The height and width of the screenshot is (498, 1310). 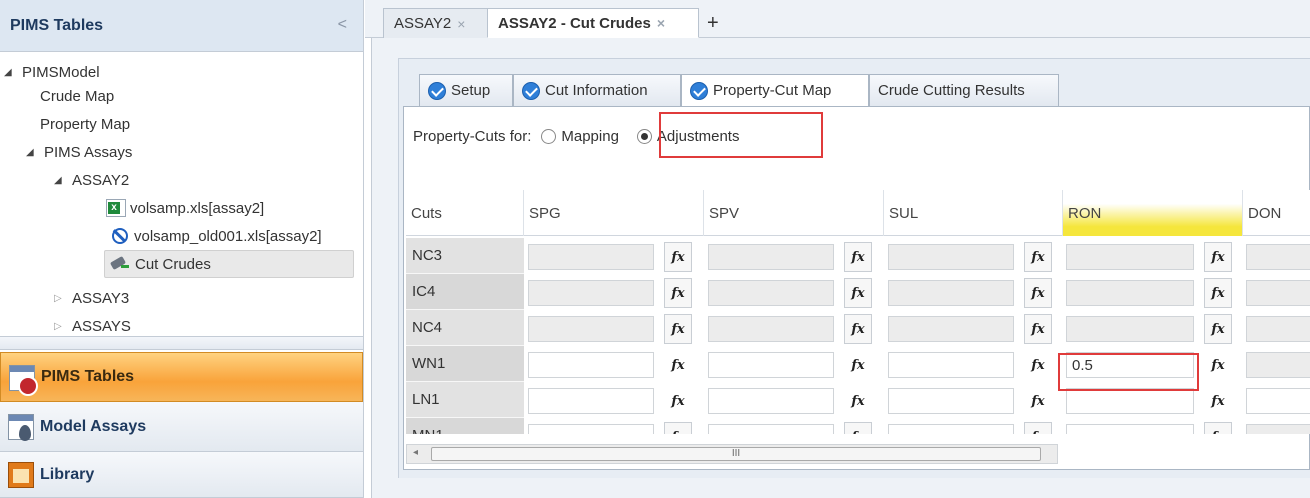 I want to click on tab-setup: Setup, so click(x=466, y=90).